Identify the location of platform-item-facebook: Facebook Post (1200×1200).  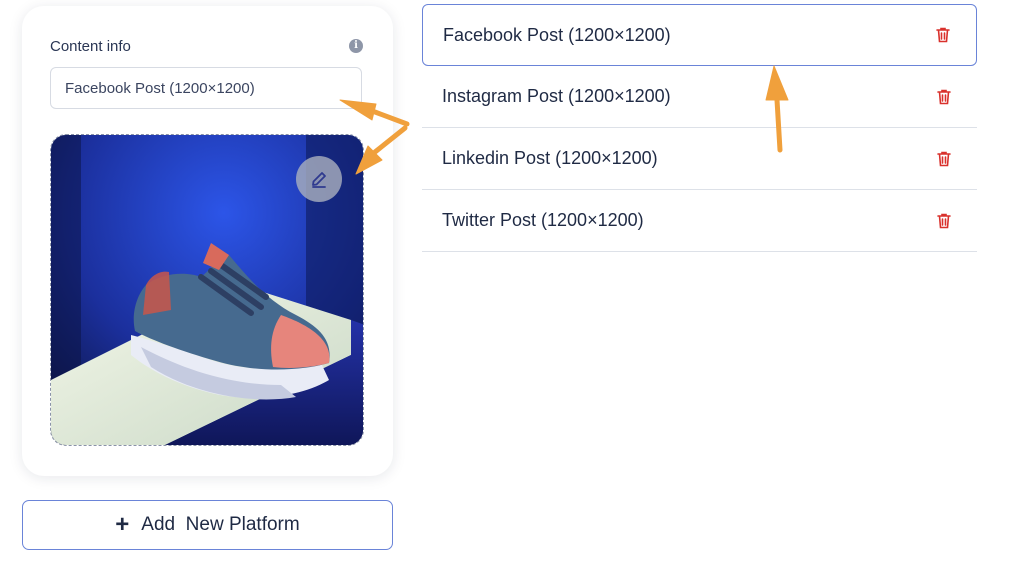
(699, 35).